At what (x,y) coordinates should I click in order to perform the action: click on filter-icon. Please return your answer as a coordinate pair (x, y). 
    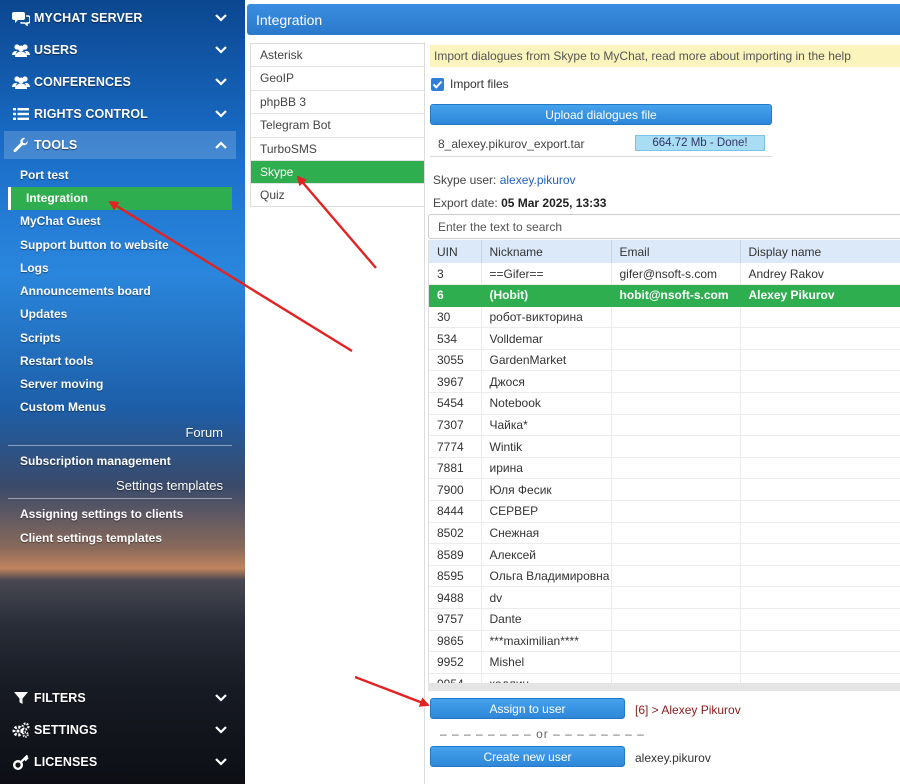
    Looking at the image, I should click on (21, 698).